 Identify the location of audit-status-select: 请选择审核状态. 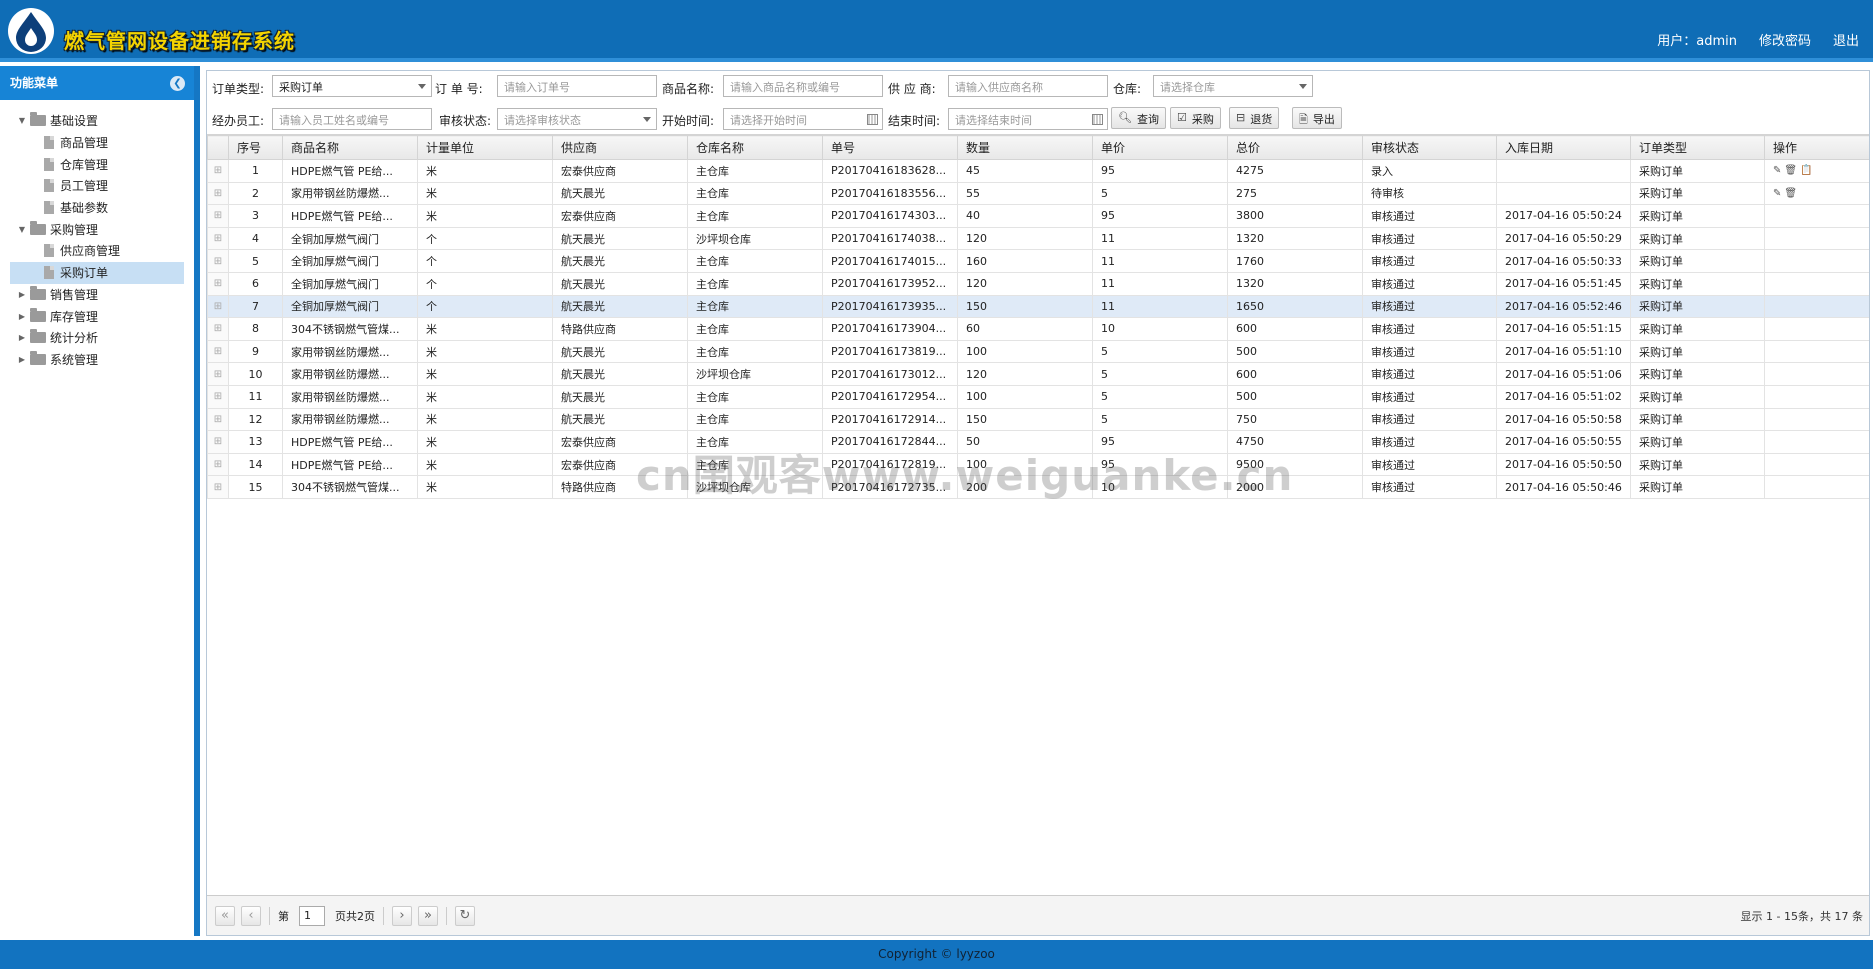
(577, 119).